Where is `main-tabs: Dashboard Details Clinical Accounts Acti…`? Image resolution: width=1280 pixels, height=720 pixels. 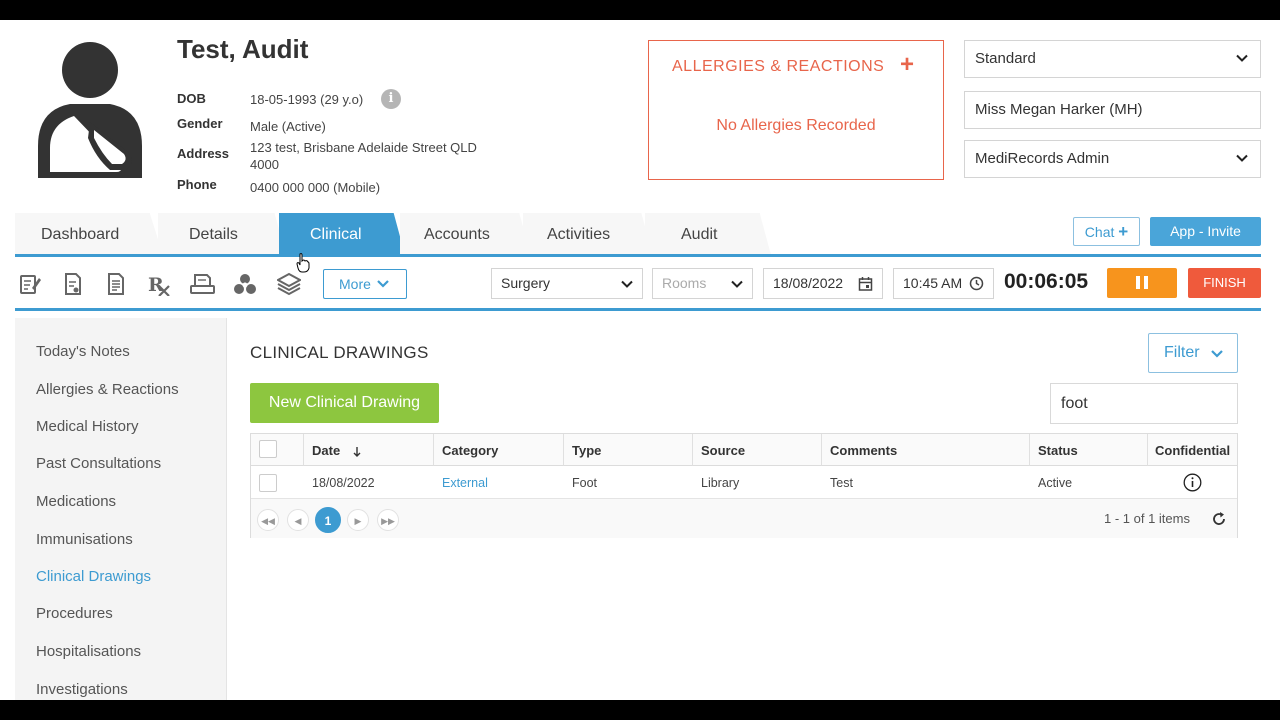 main-tabs: Dashboard Details Clinical Accounts Acti… is located at coordinates (415, 234).